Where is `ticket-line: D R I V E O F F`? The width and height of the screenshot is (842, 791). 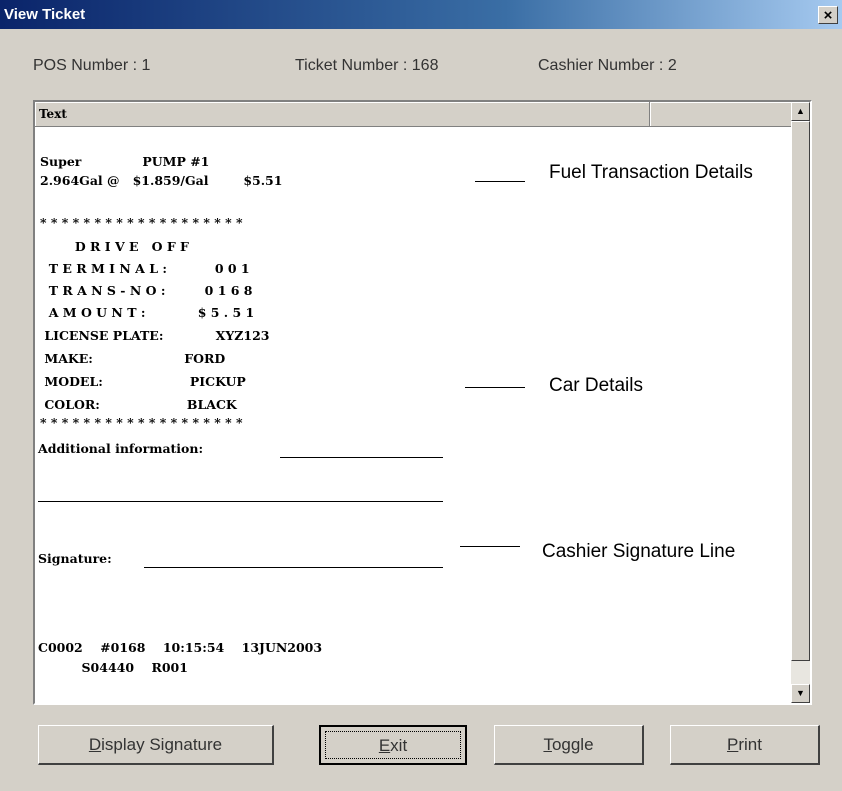
ticket-line: D R I V E O F F is located at coordinates (114, 246).